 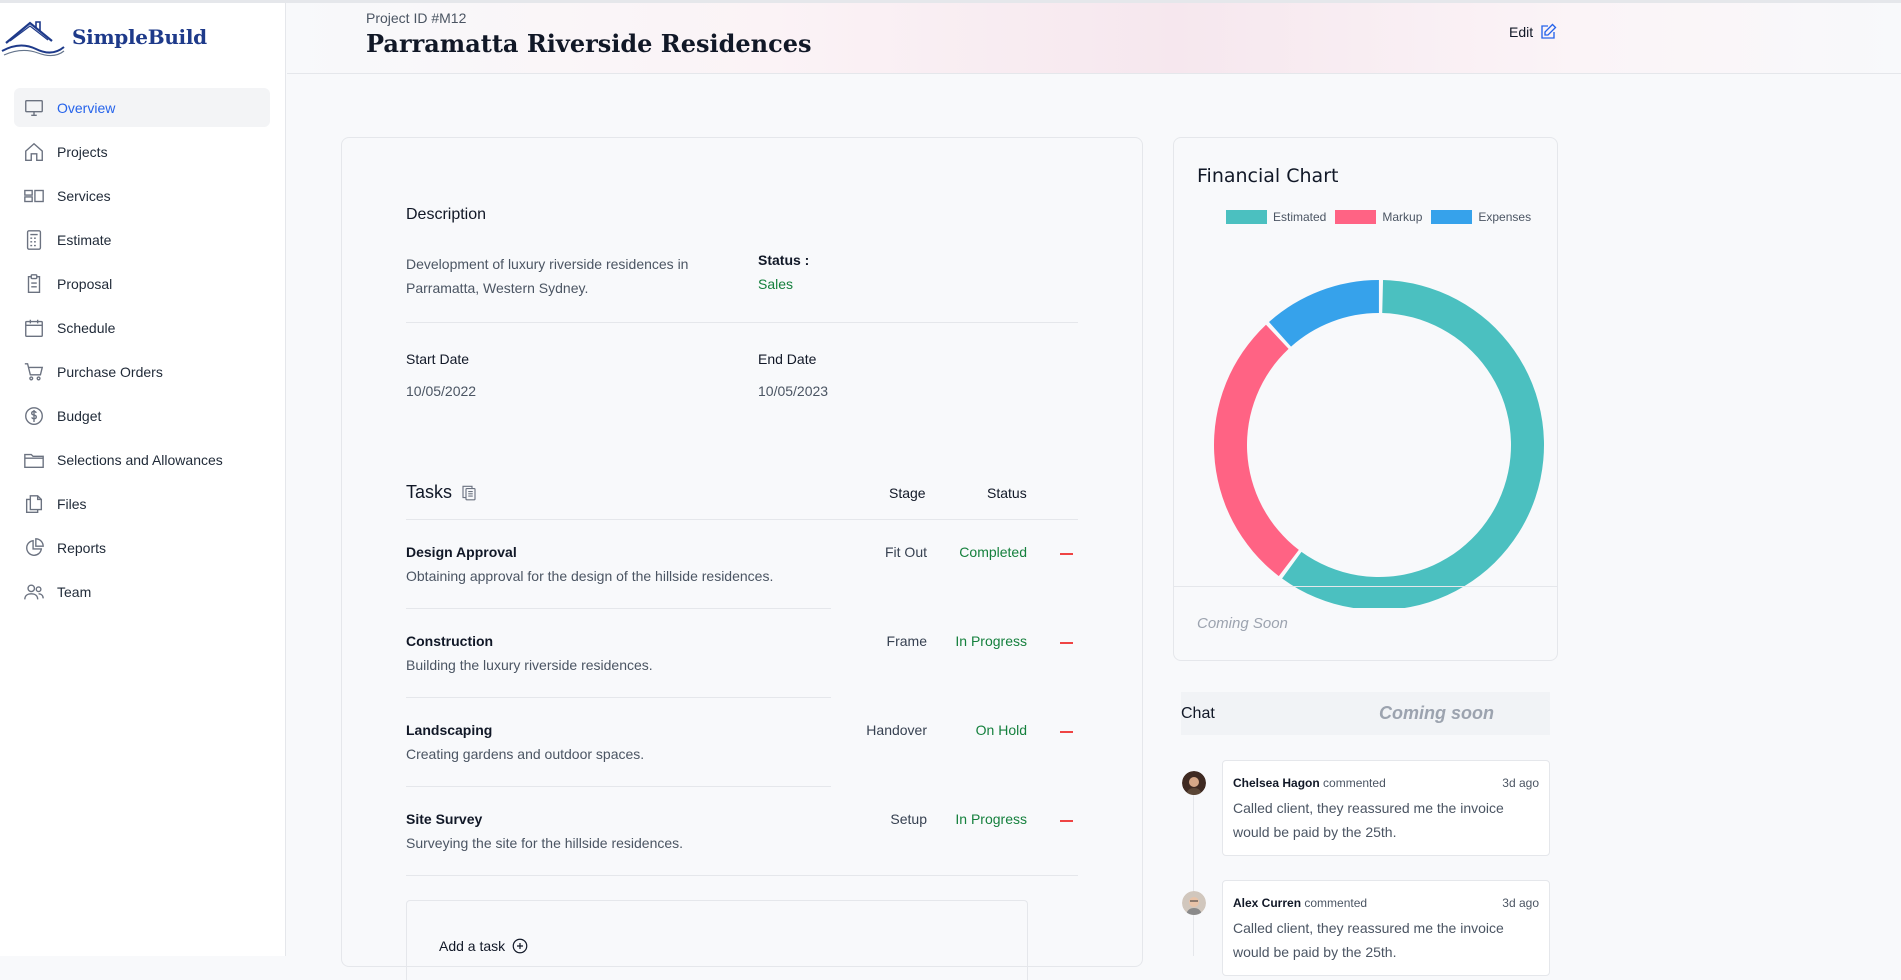 I want to click on sidebar-item-label: Selections and Allowances, so click(x=140, y=459).